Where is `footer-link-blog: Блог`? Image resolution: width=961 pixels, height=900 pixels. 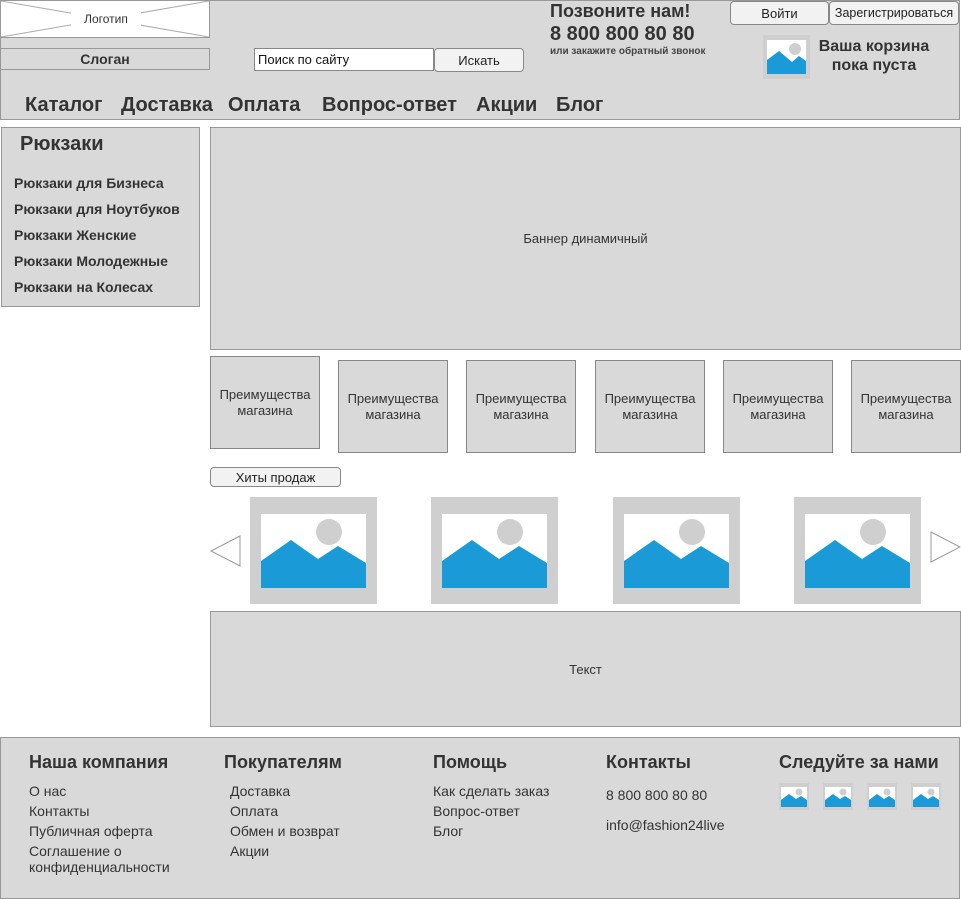 footer-link-blog: Блог is located at coordinates (448, 831).